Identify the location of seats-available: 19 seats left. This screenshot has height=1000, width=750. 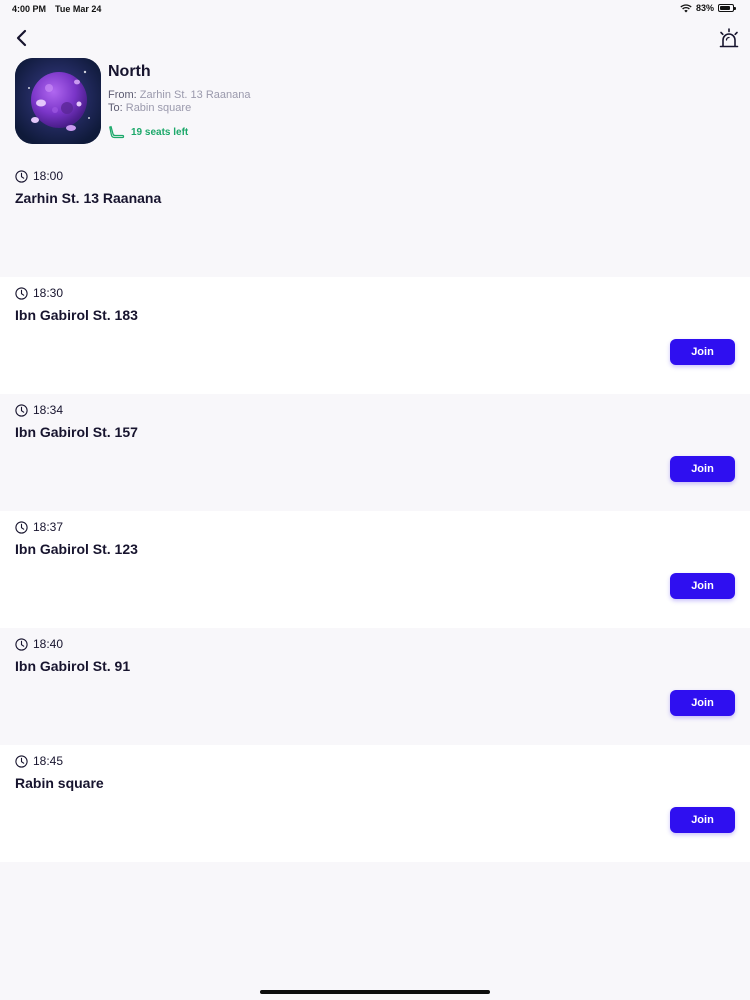
(148, 132).